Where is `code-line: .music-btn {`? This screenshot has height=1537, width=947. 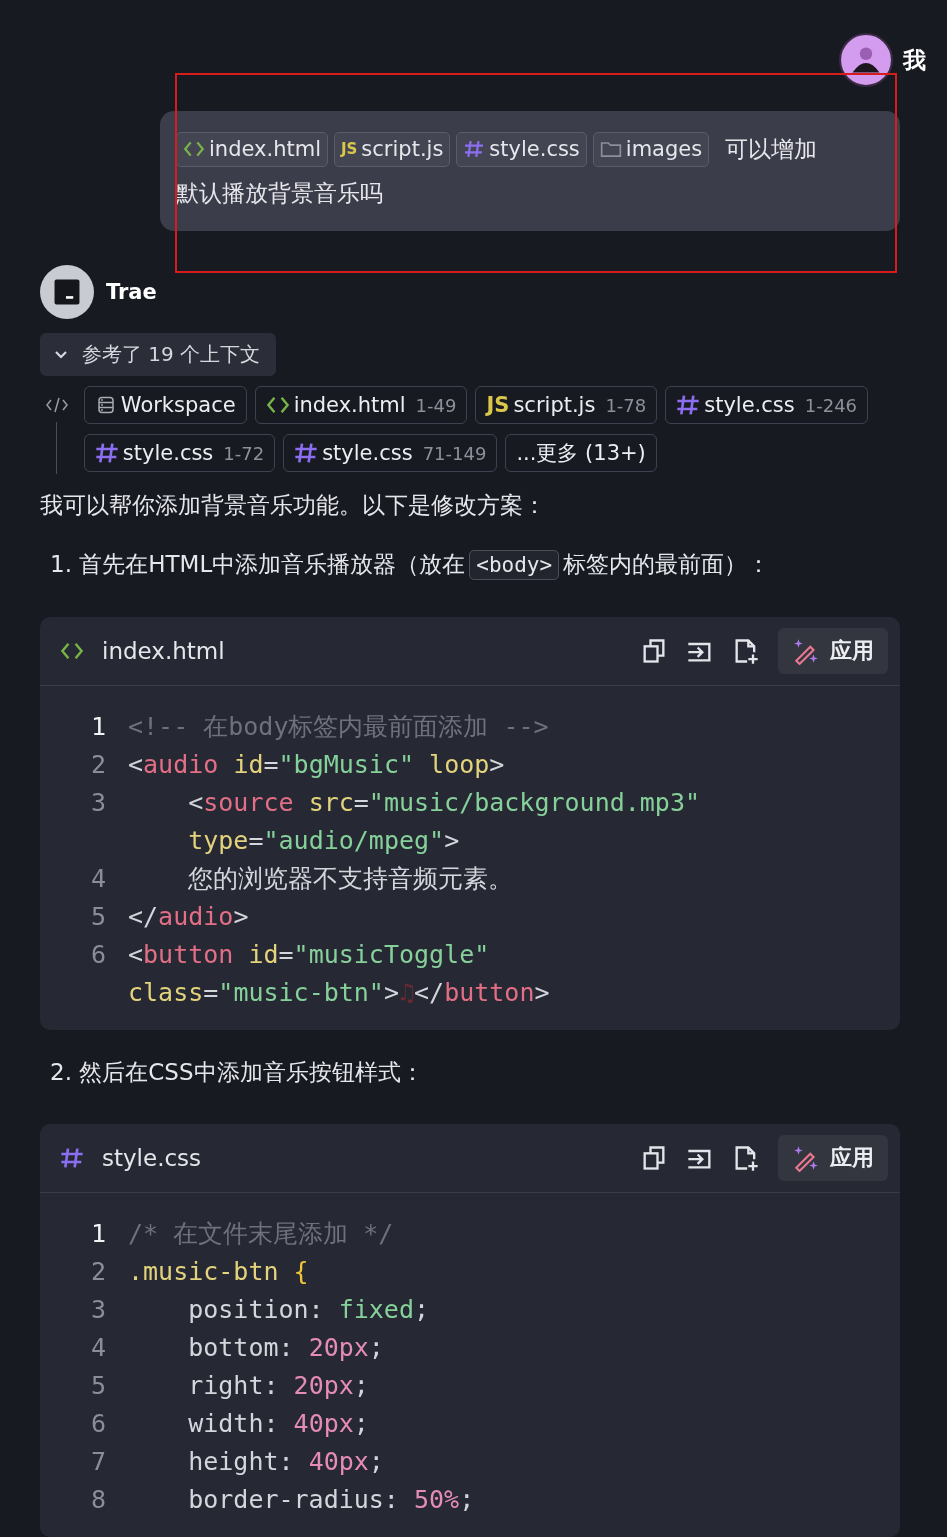
code-line: .music-btn { is located at coordinates (219, 1272).